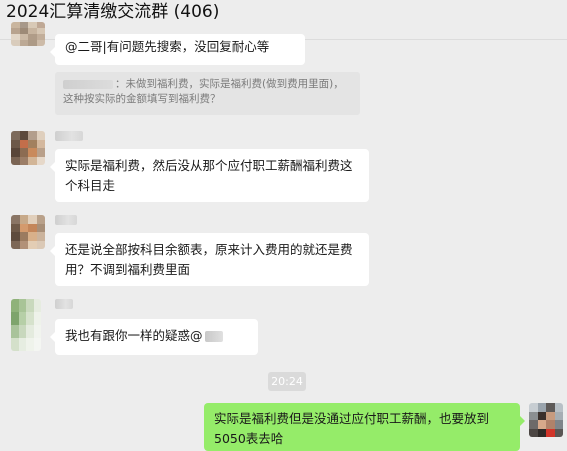 This screenshot has height=451, width=567. I want to click on quoted-message: ：未做到福利费，实际是福利费(做到费用里面)，这种按实际的金额填写到福利费？, so click(207, 93).